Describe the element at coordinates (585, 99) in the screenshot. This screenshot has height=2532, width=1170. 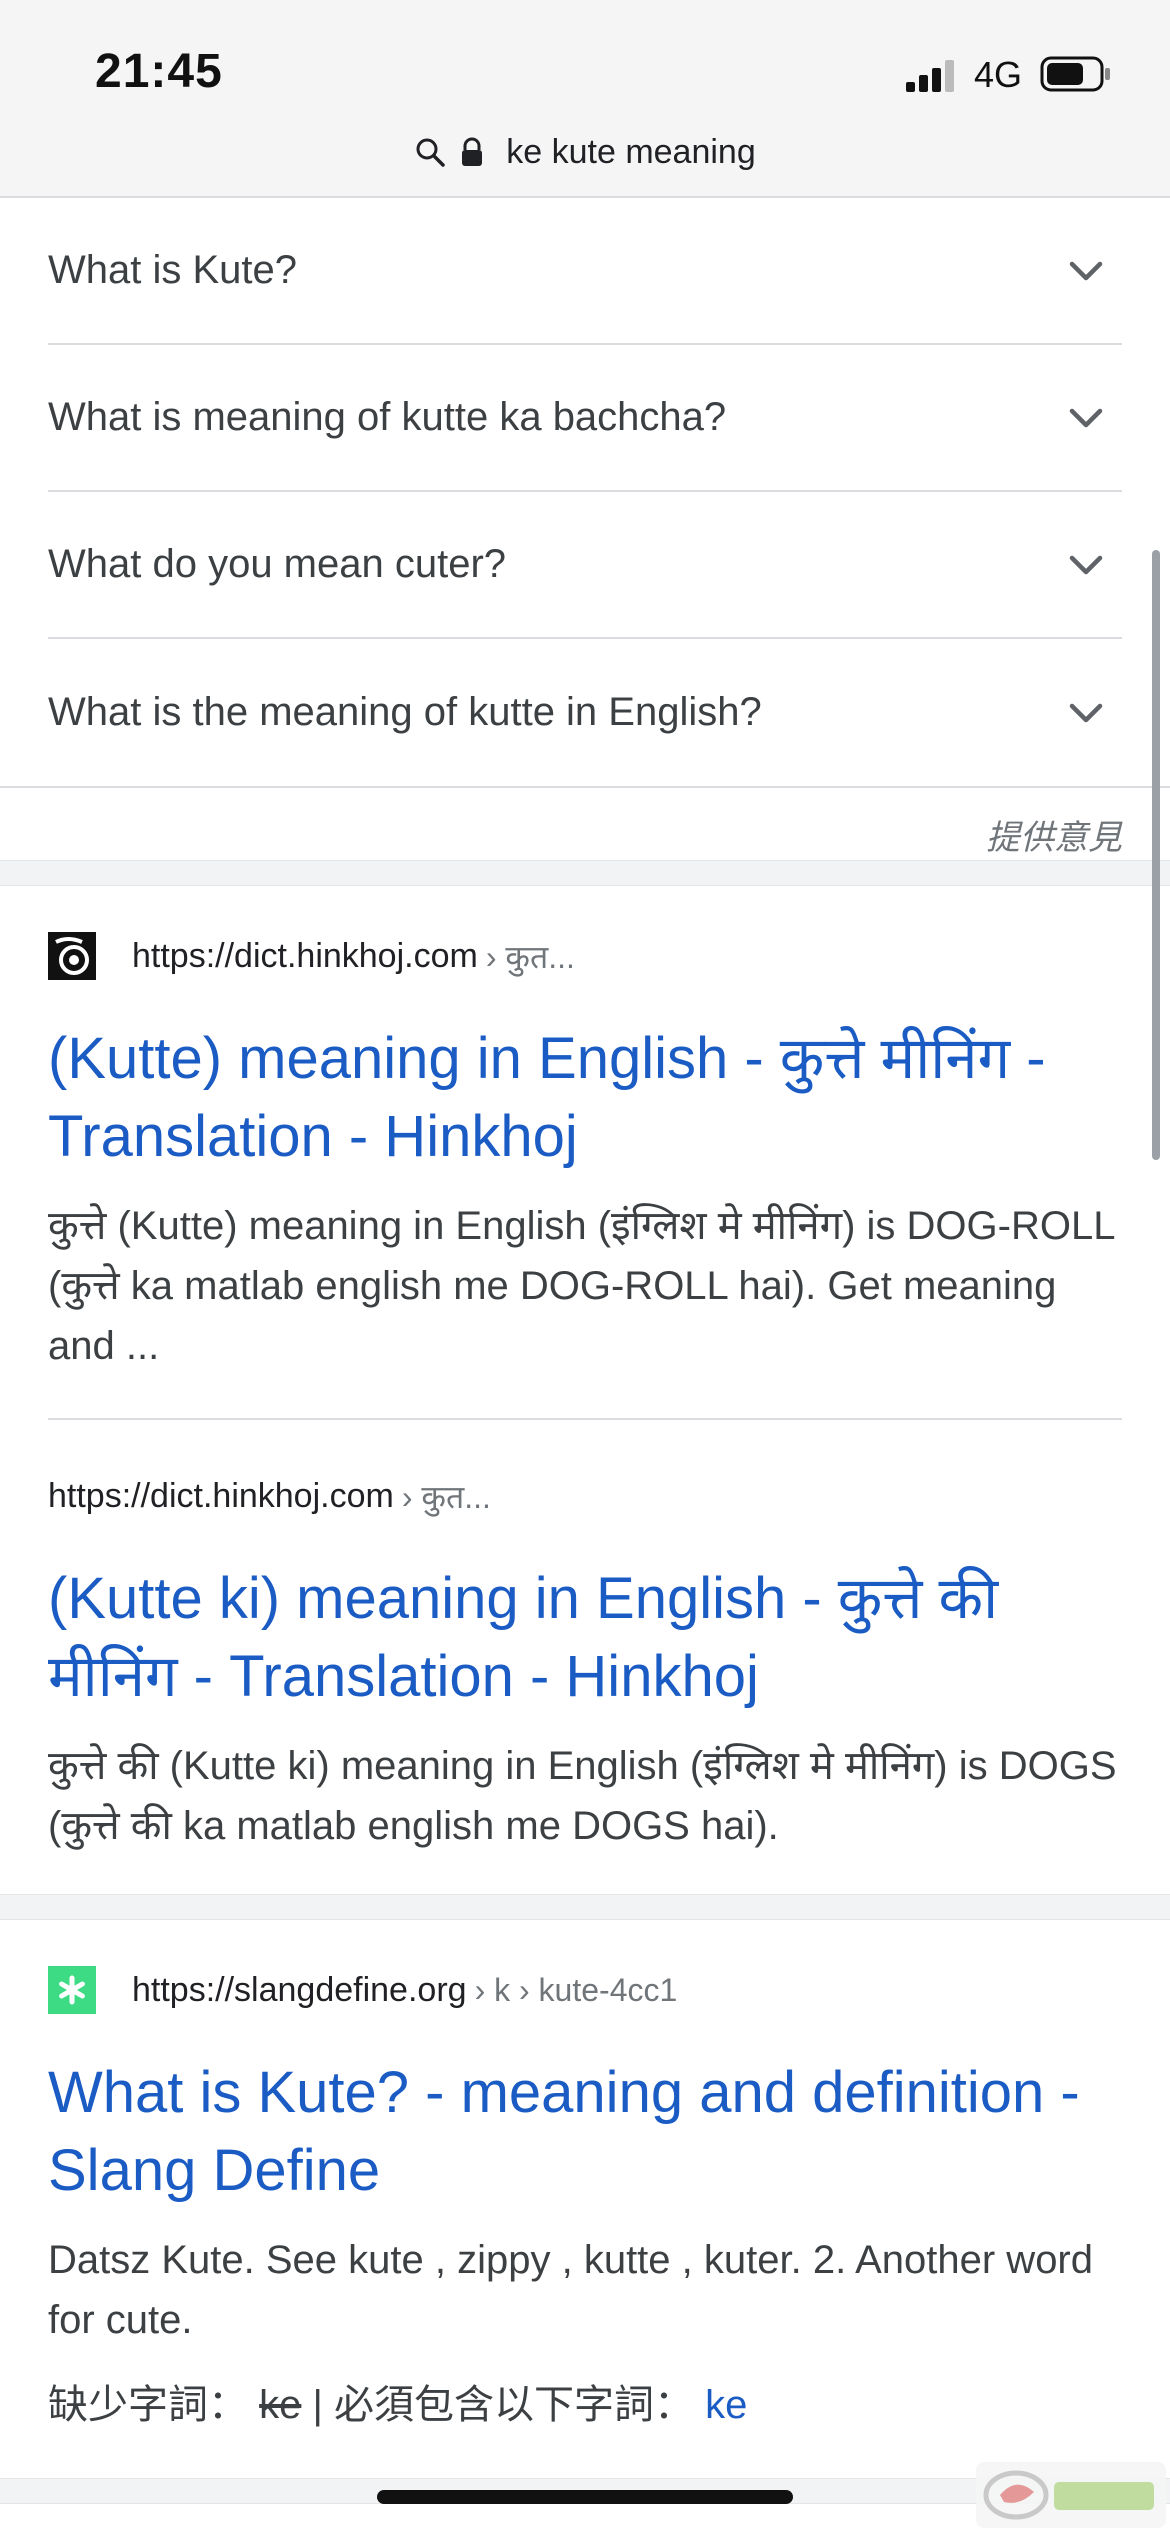
I see `browser-top-bar: 21:45 4G ke kute meaning` at that location.